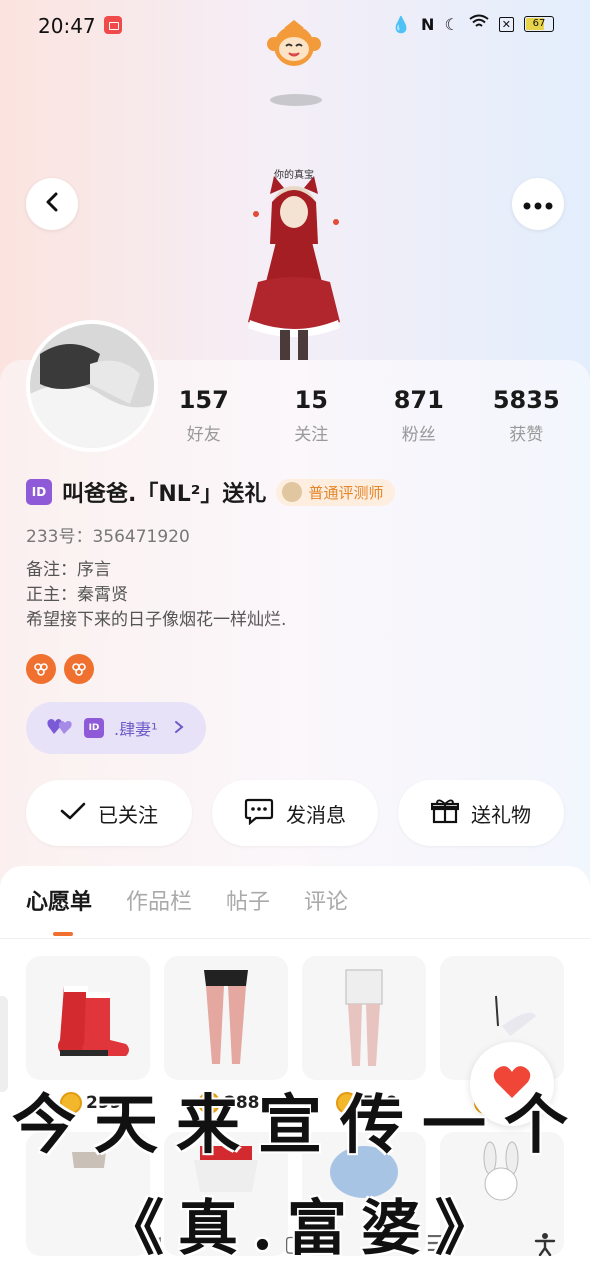 This screenshot has height=1280, width=590. I want to click on stat-value: 871, so click(418, 400).